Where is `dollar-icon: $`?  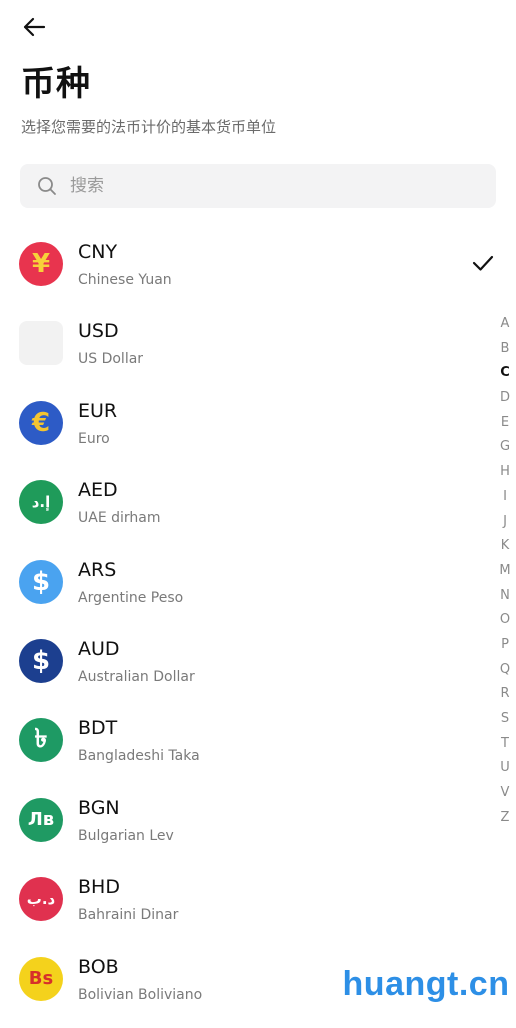 dollar-icon: $ is located at coordinates (41, 660).